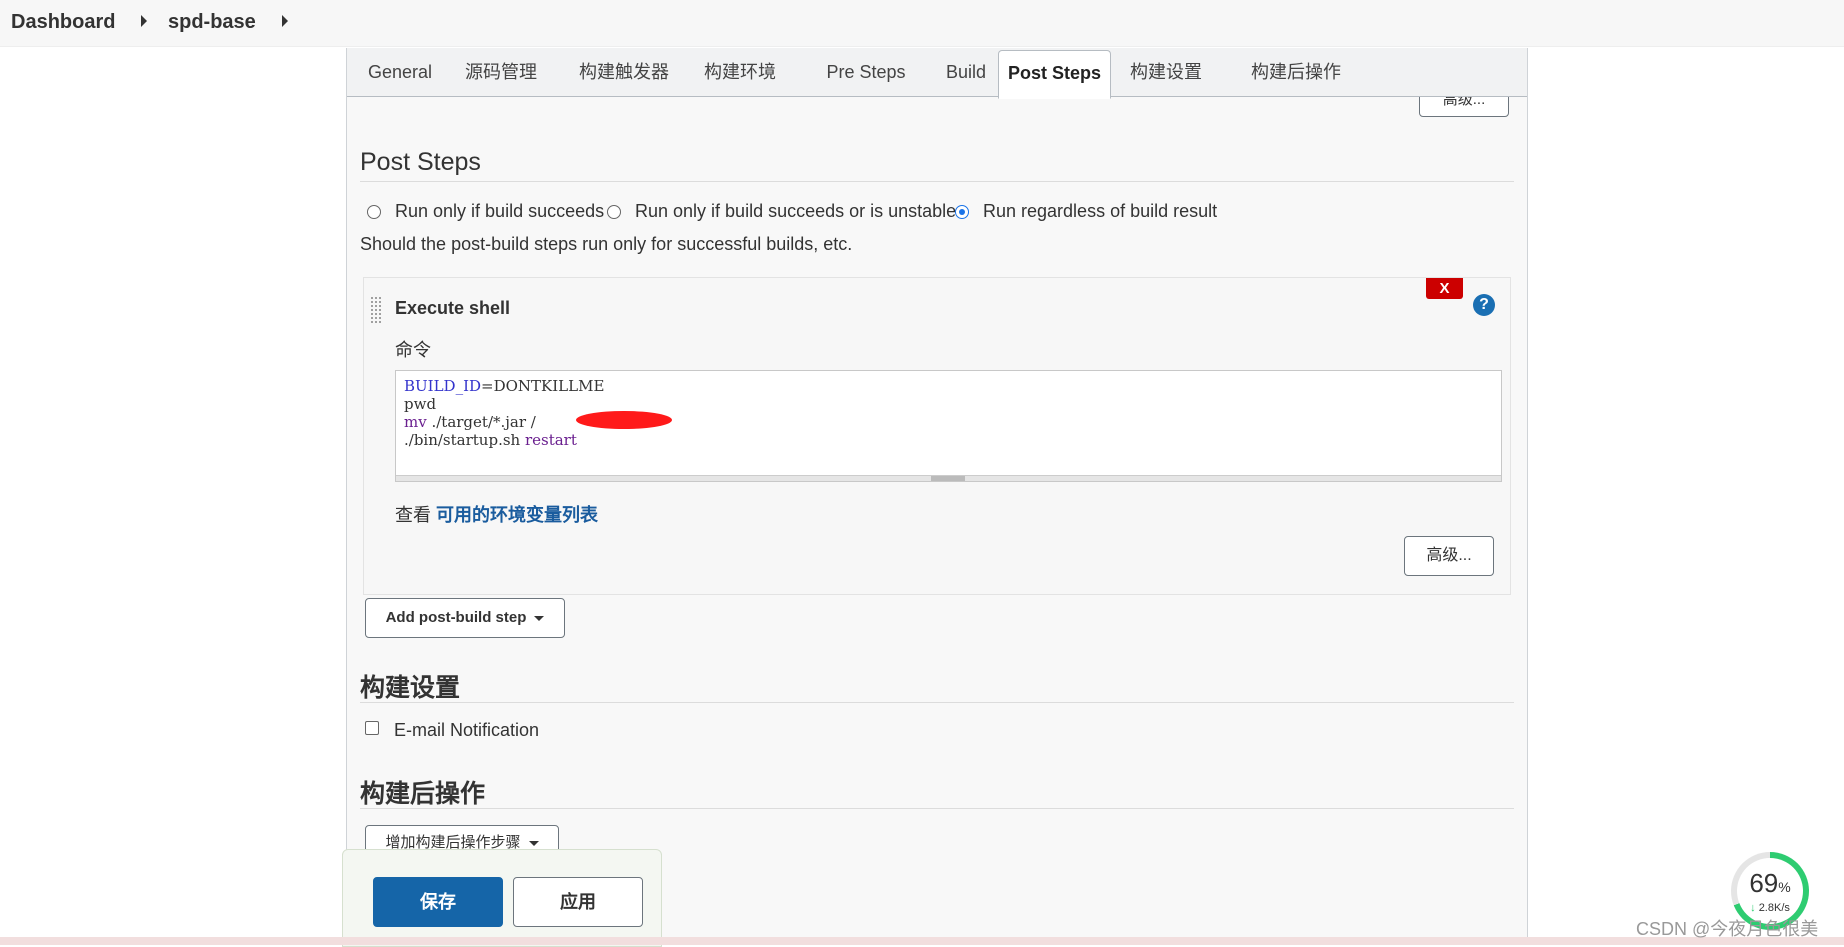 The height and width of the screenshot is (947, 1844). Describe the element at coordinates (423, 794) in the screenshot. I see `post-build-actions-title: 构建后操作` at that location.